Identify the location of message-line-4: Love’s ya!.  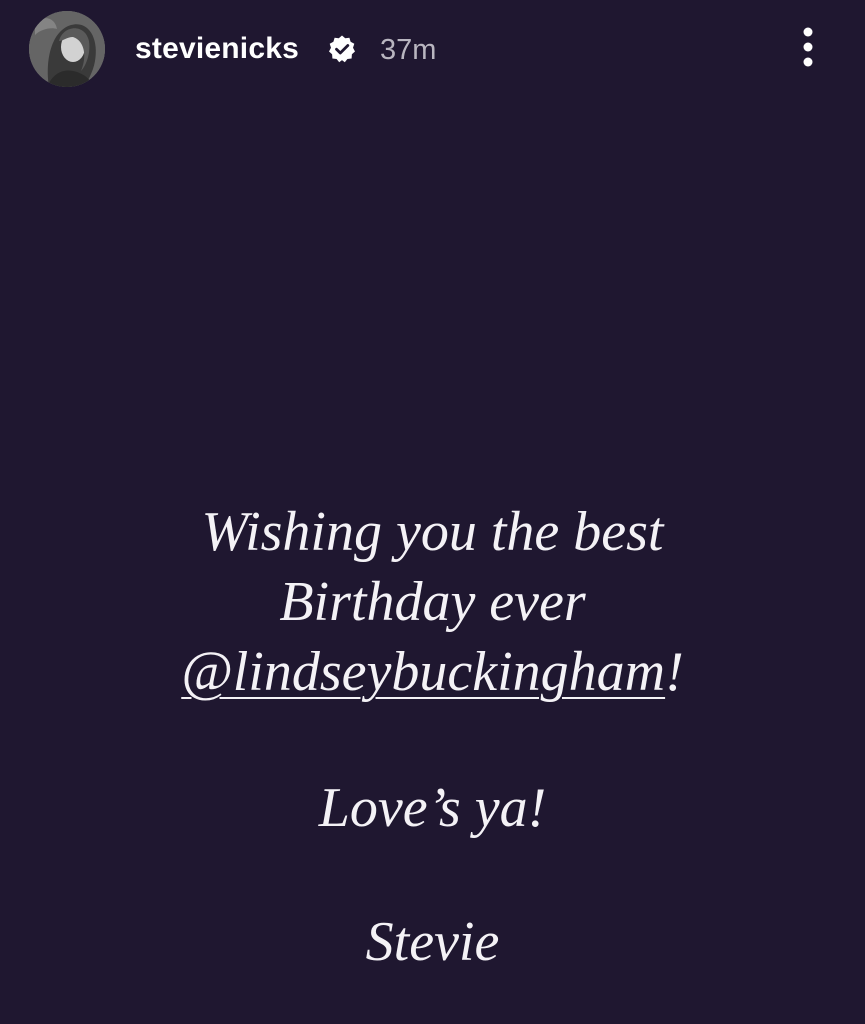
(432, 808).